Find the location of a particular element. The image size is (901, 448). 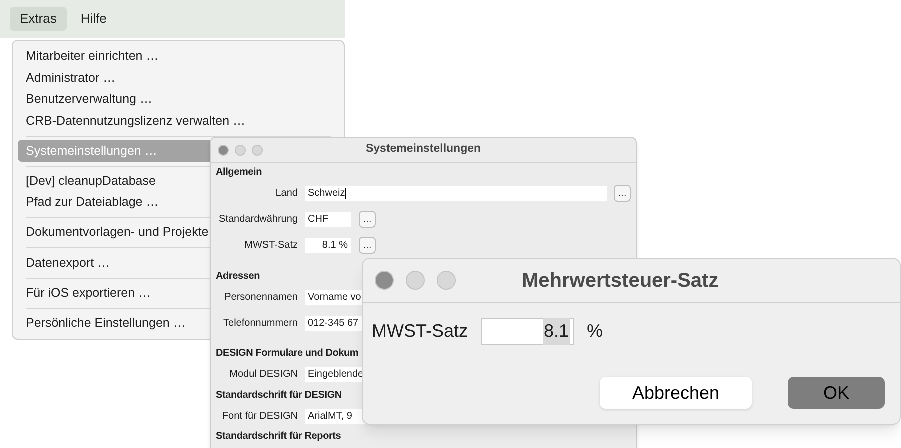

section-heading: Allgemein is located at coordinates (239, 173).